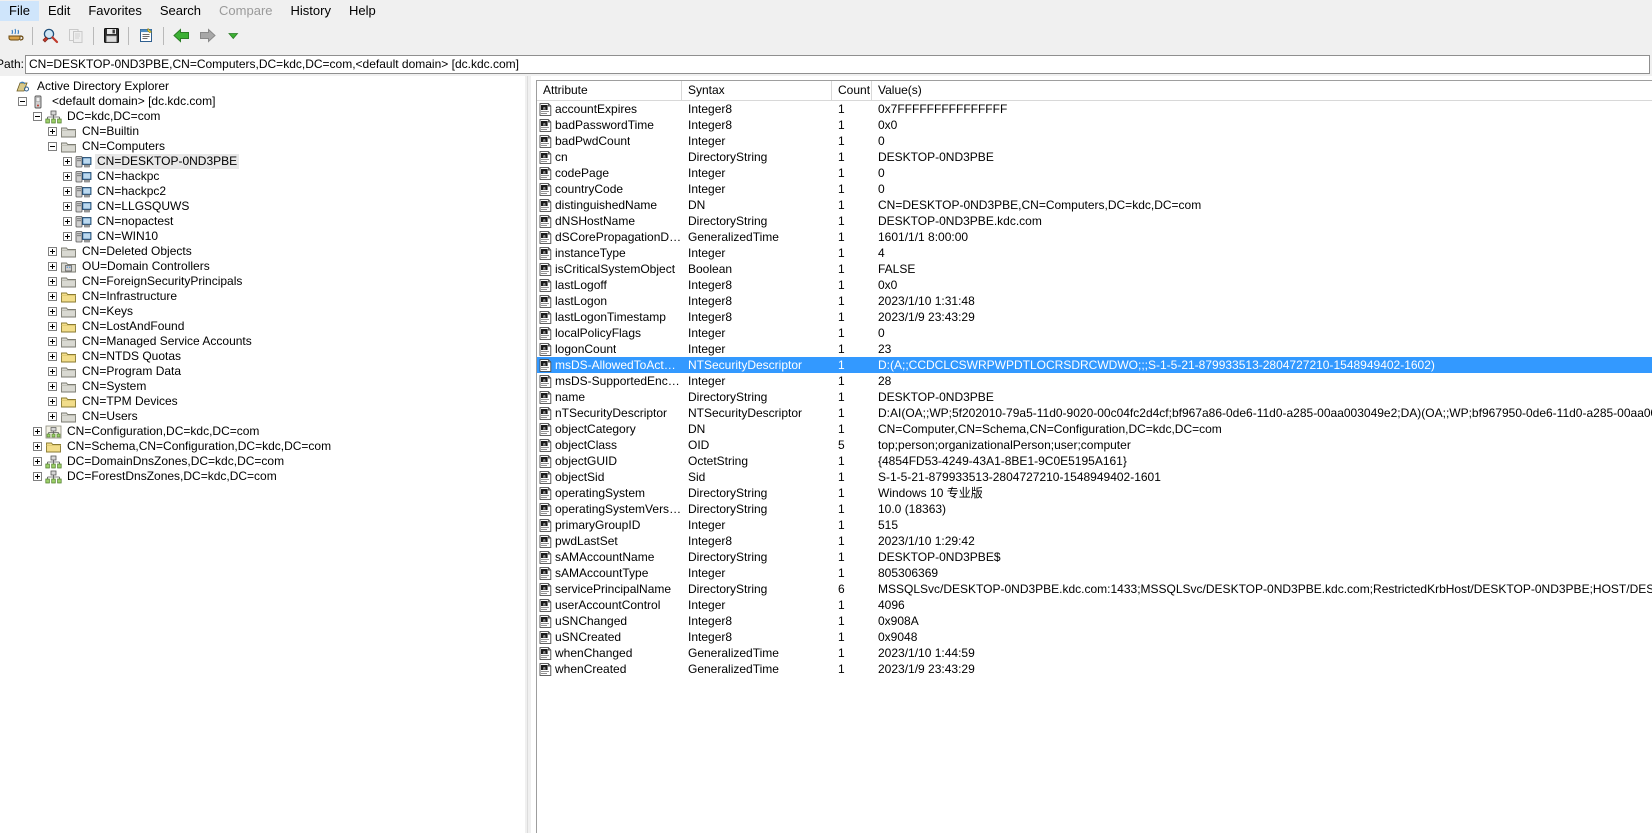 Image resolution: width=1652 pixels, height=833 pixels. What do you see at coordinates (50, 36) in the screenshot?
I see `search-icon` at bounding box center [50, 36].